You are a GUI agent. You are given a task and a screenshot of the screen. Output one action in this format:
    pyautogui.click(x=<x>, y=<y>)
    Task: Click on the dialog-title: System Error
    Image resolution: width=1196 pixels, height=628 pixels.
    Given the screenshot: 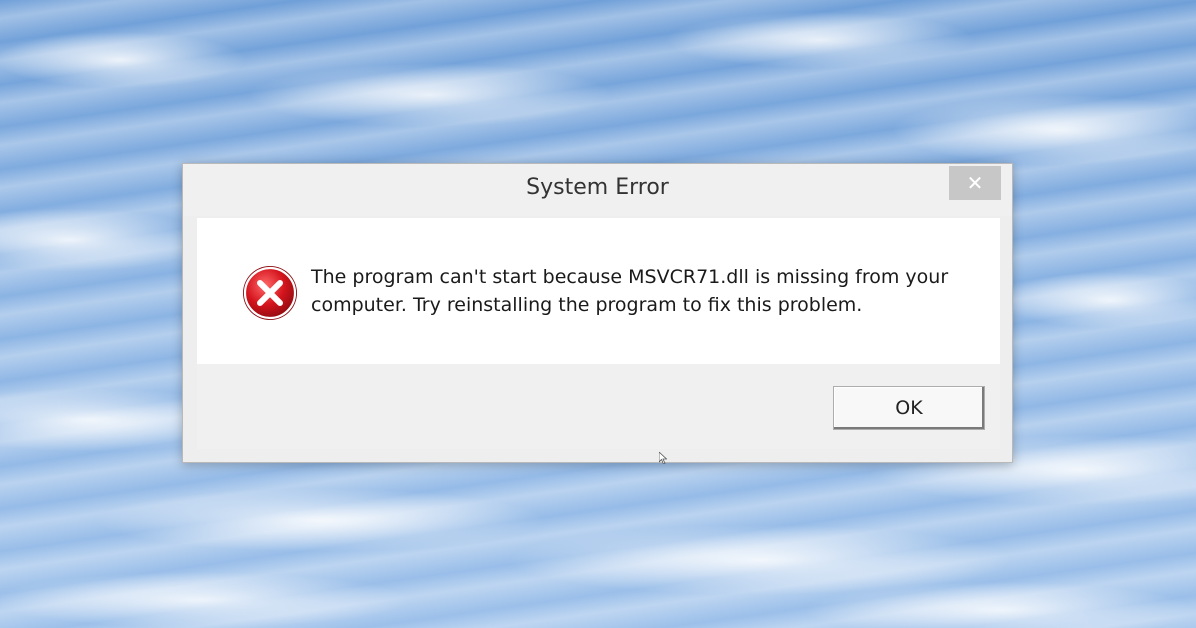 What is the action you would take?
    pyautogui.click(x=597, y=187)
    